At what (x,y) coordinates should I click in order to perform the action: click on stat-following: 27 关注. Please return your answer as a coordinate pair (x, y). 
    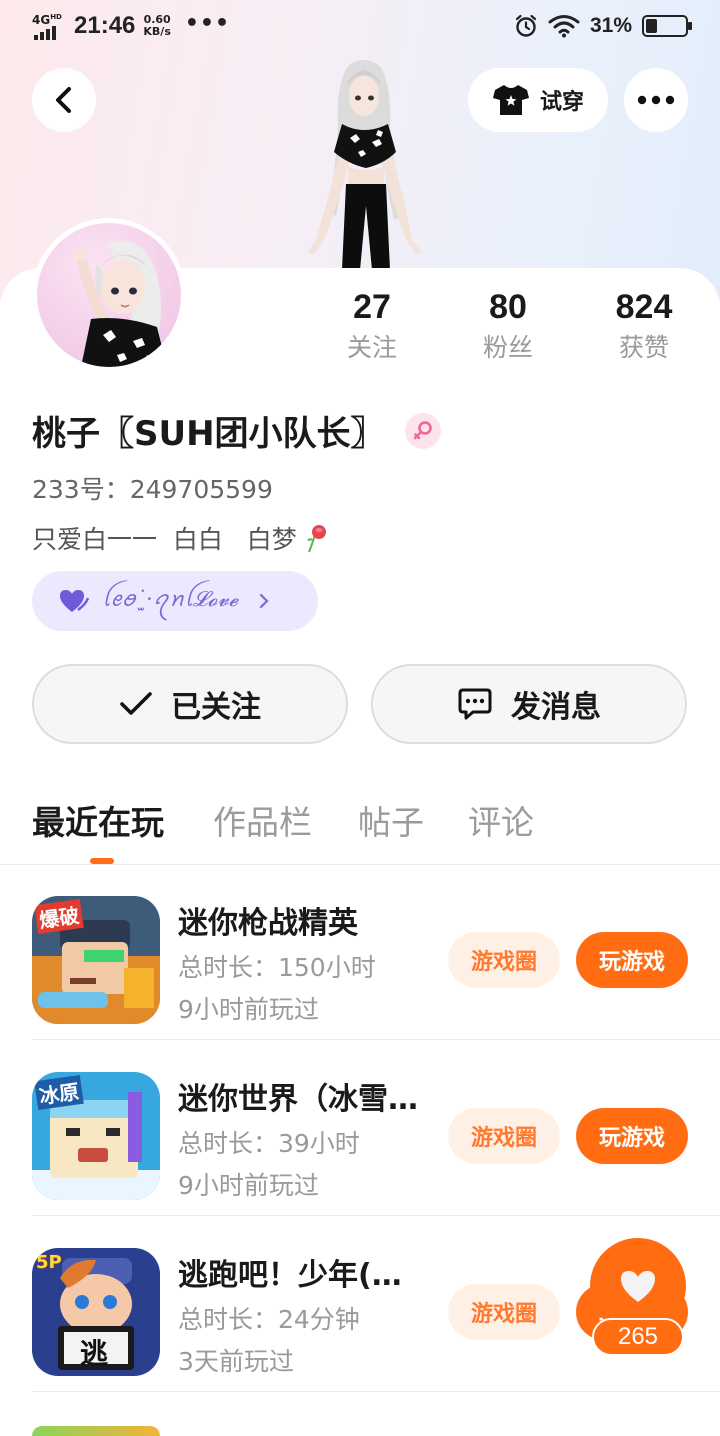
    Looking at the image, I should click on (372, 325).